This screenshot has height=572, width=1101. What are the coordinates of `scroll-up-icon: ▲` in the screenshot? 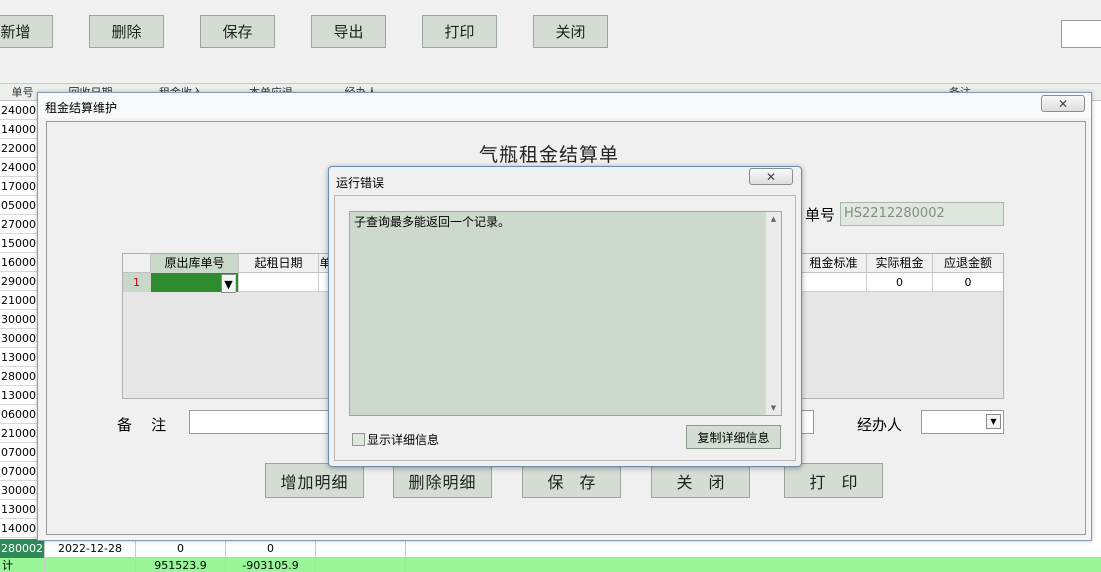 It's located at (773, 219).